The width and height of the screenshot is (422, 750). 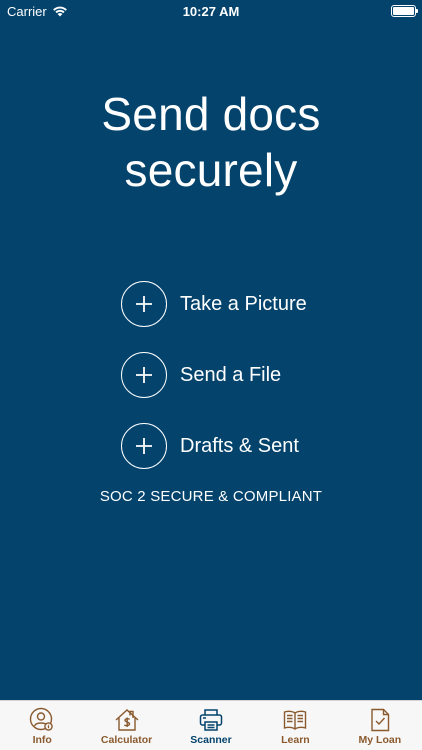 I want to click on drafts-sent-label: Drafts & Sent, so click(x=239, y=445).